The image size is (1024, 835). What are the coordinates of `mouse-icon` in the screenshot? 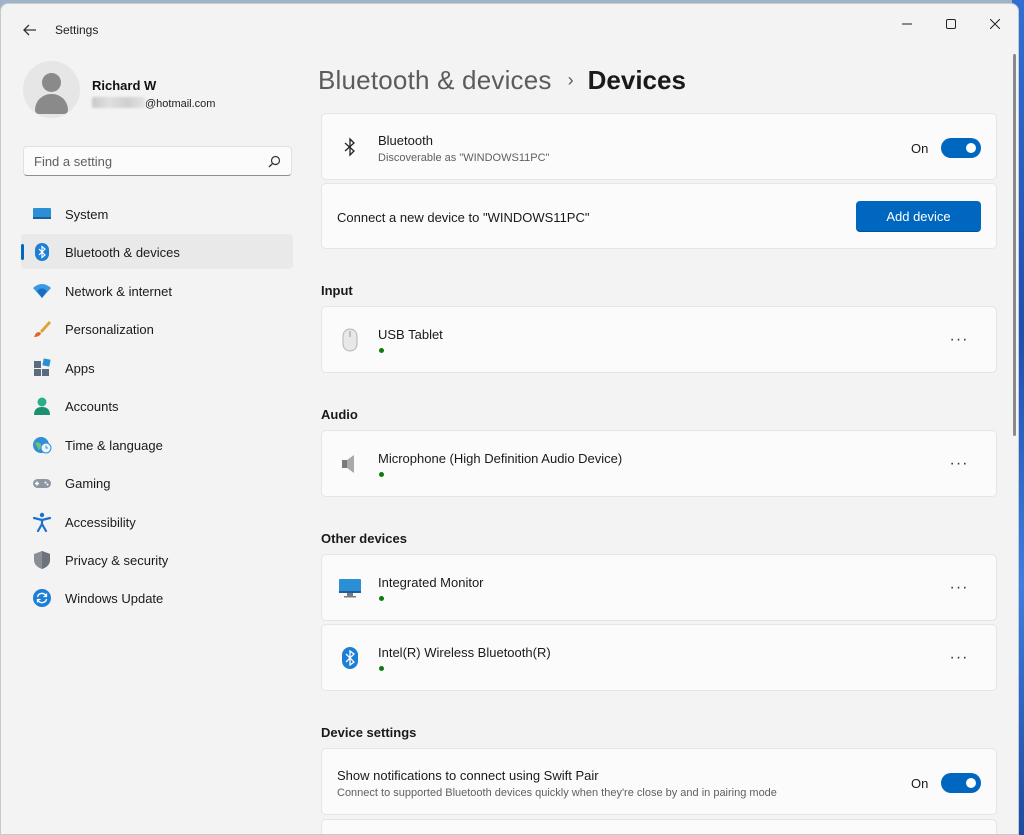 It's located at (350, 340).